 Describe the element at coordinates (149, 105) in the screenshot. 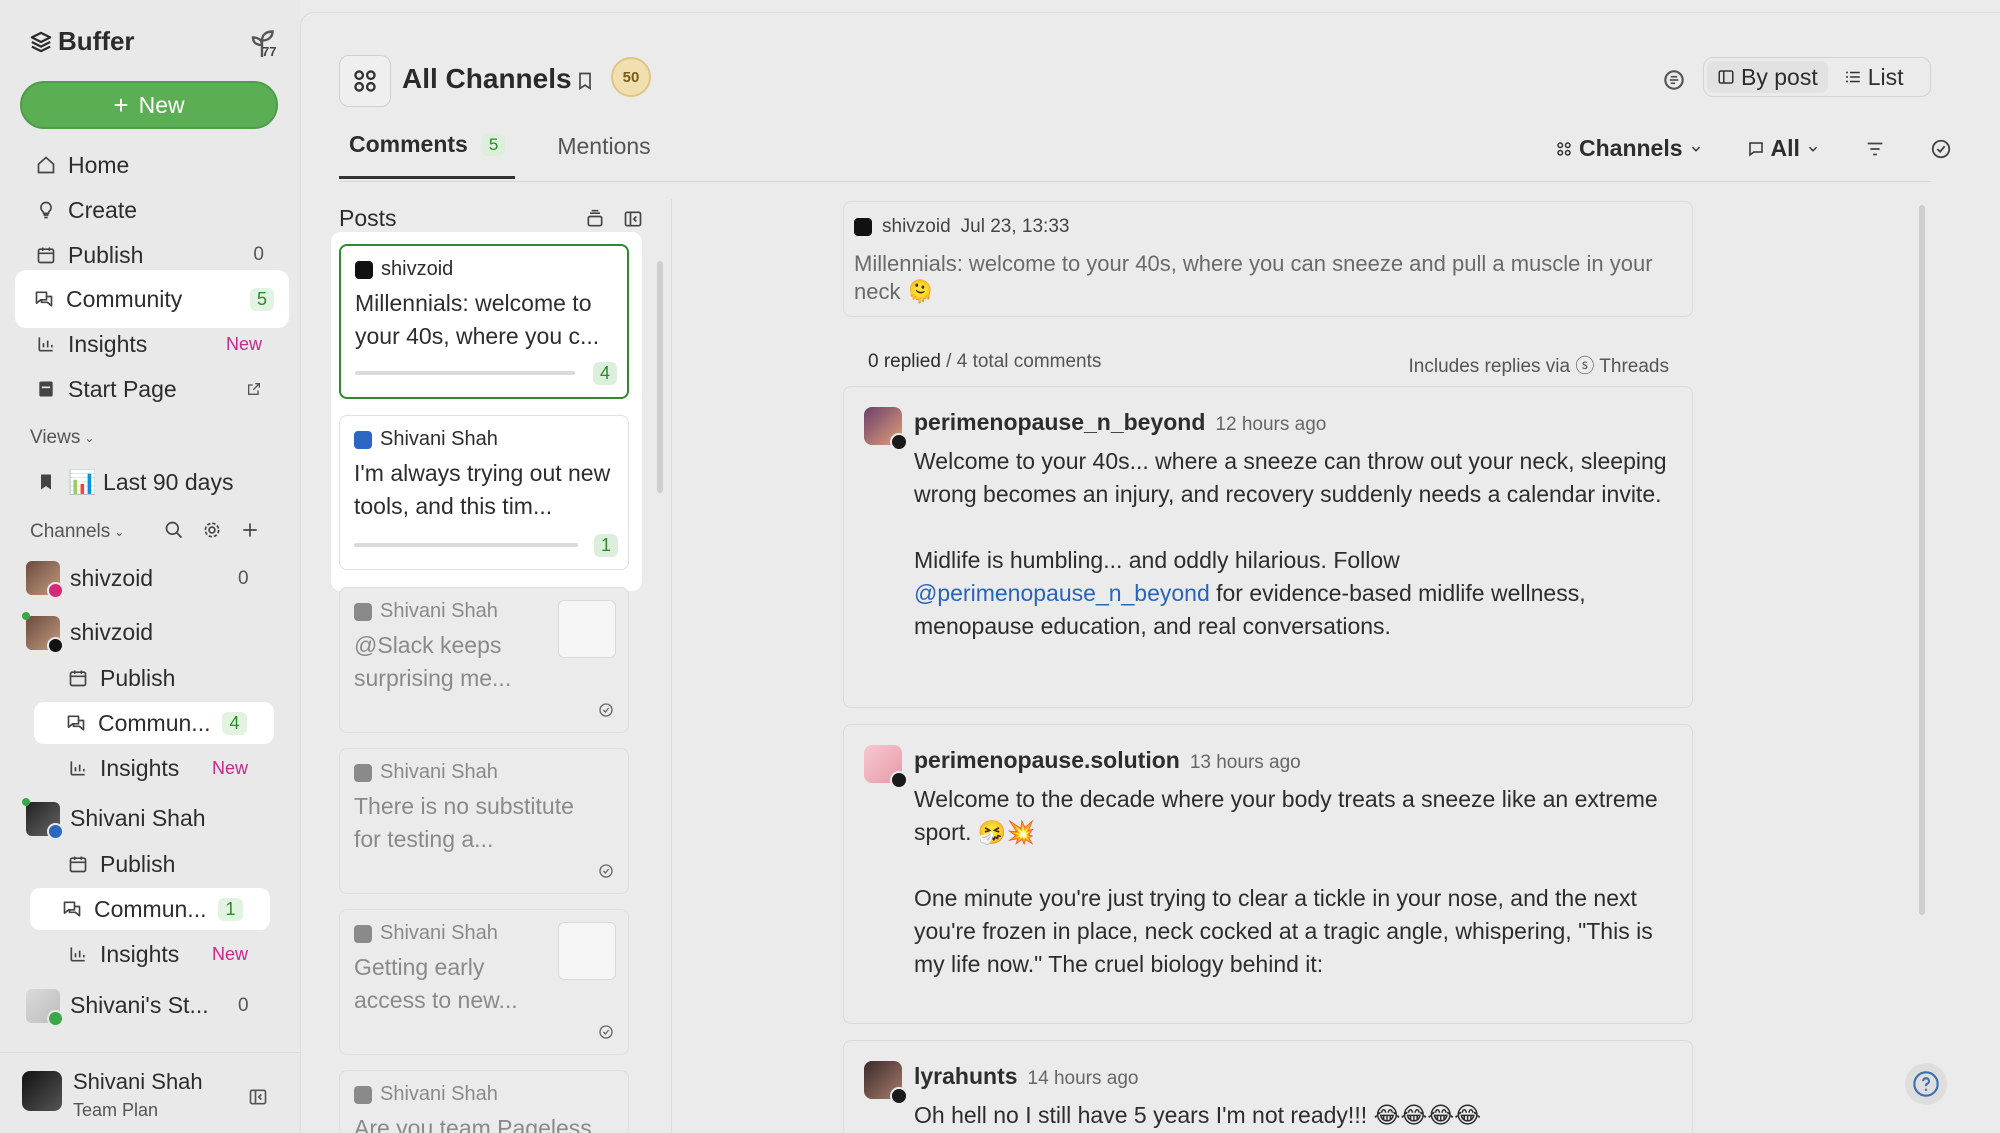

I see `new-button: + New` at that location.